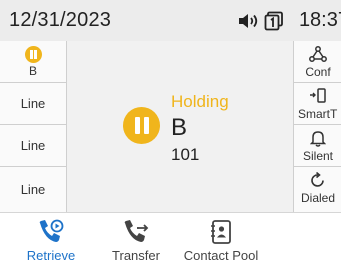 The image size is (341, 263). I want to click on hold-icon, so click(33, 54).